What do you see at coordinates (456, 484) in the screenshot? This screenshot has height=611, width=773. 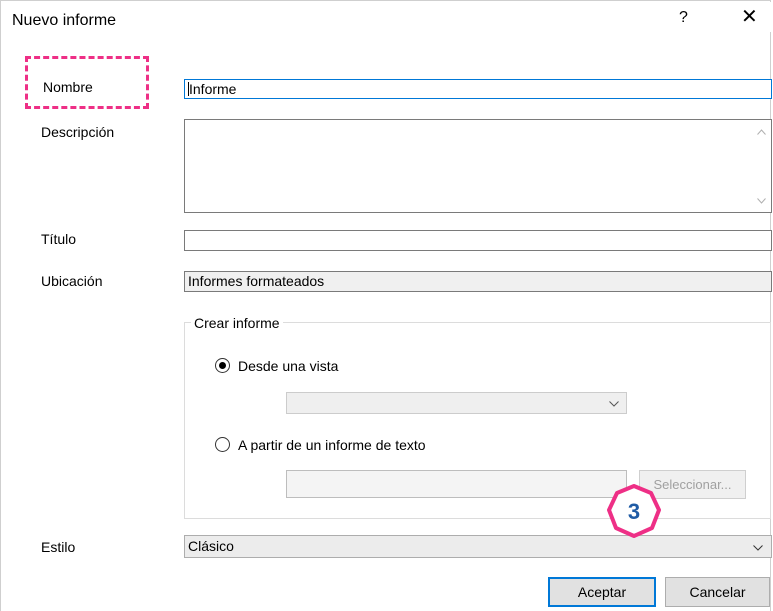 I see `text-report-path-field` at bounding box center [456, 484].